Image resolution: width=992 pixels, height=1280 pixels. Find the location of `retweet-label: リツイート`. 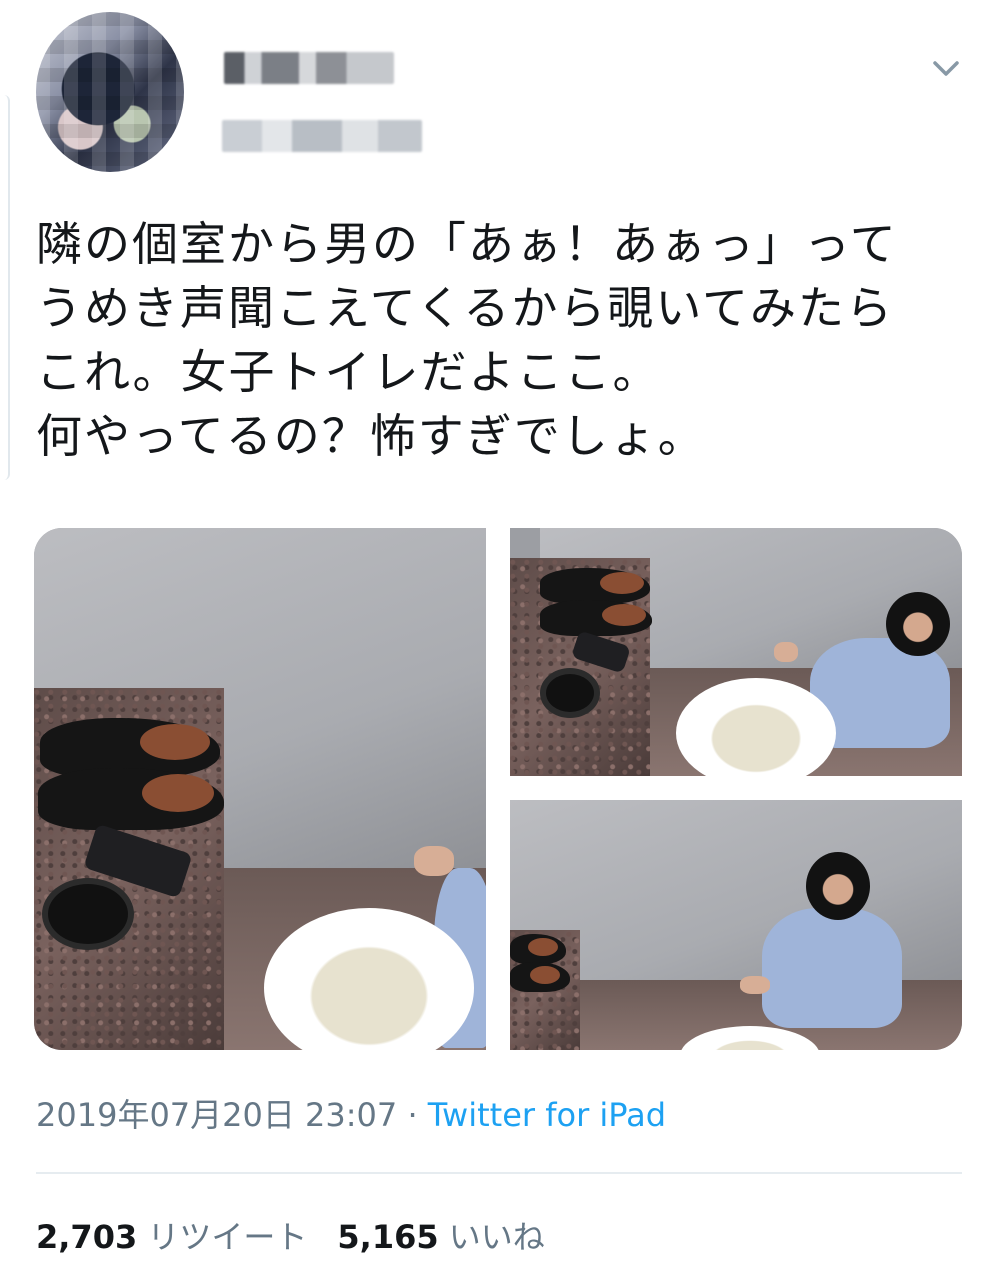

retweet-label: リツイート is located at coordinates (227, 1237).